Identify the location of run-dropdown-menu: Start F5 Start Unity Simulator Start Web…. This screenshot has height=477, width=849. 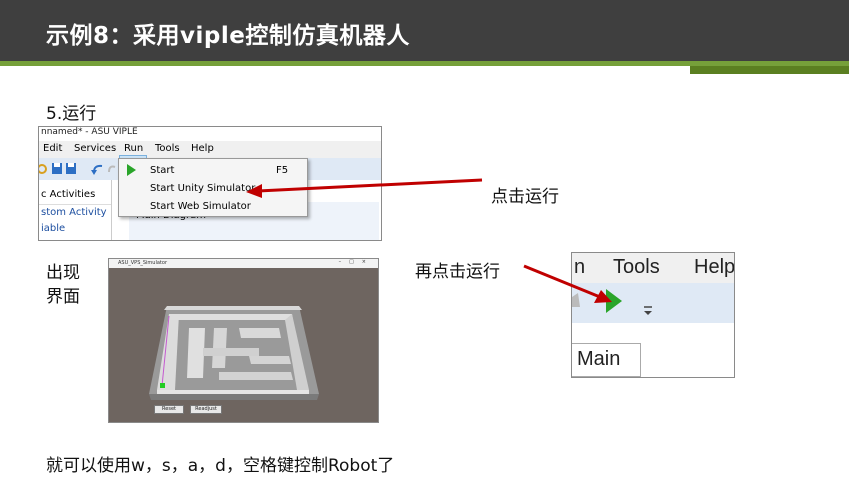
(213, 187).